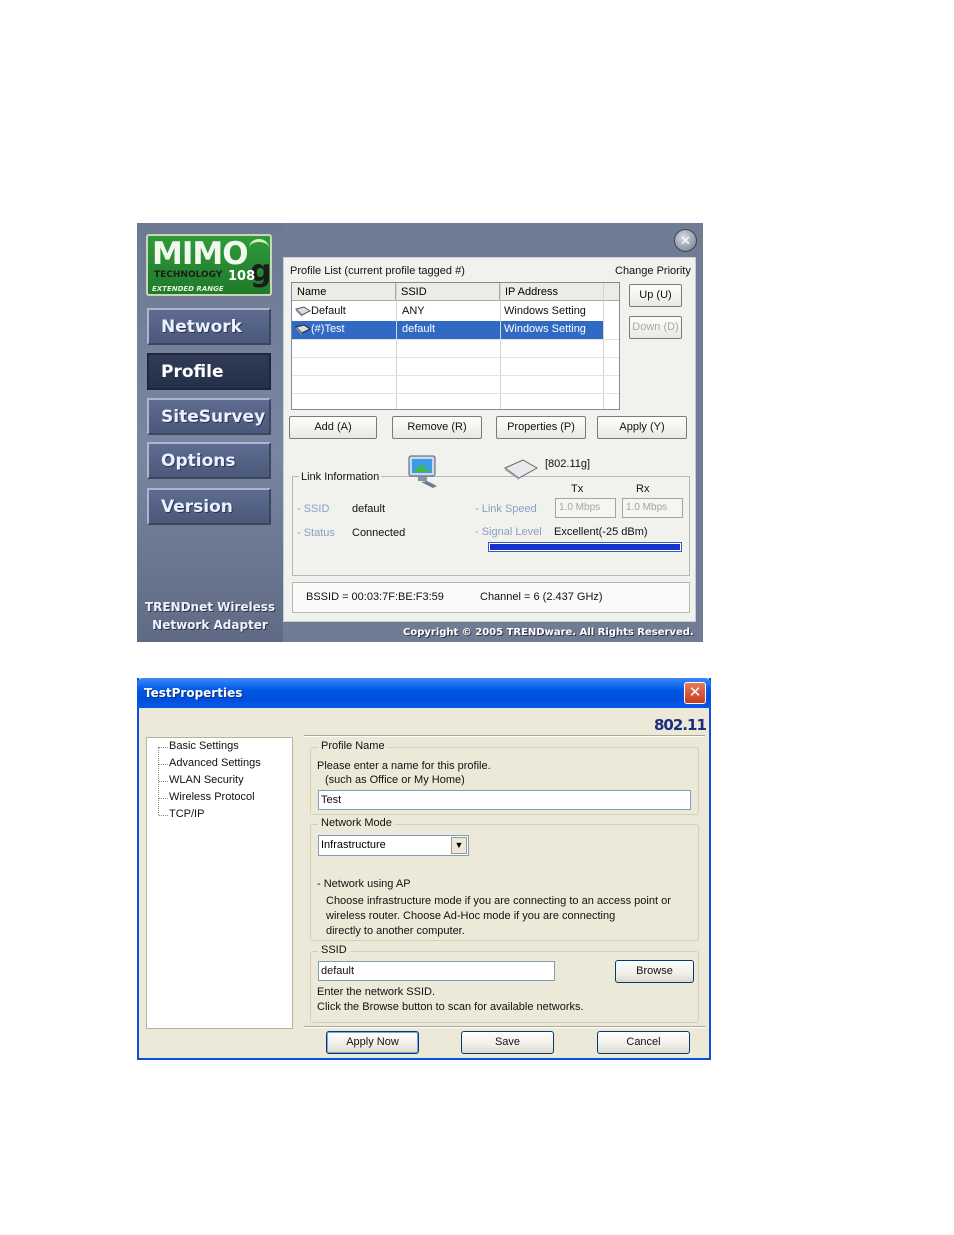 Image resolution: width=954 pixels, height=1235 pixels. What do you see at coordinates (200, 254) in the screenshot?
I see `logo-brand: MIMO` at bounding box center [200, 254].